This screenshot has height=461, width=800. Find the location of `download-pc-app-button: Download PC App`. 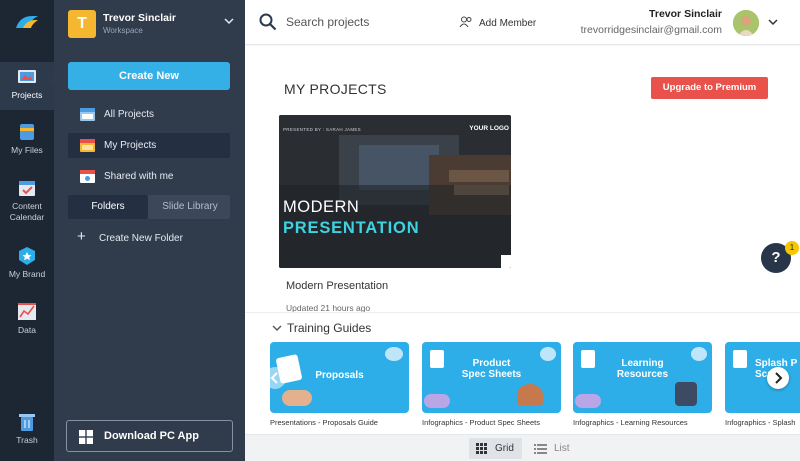

download-pc-app-button: Download PC App is located at coordinates (149, 436).